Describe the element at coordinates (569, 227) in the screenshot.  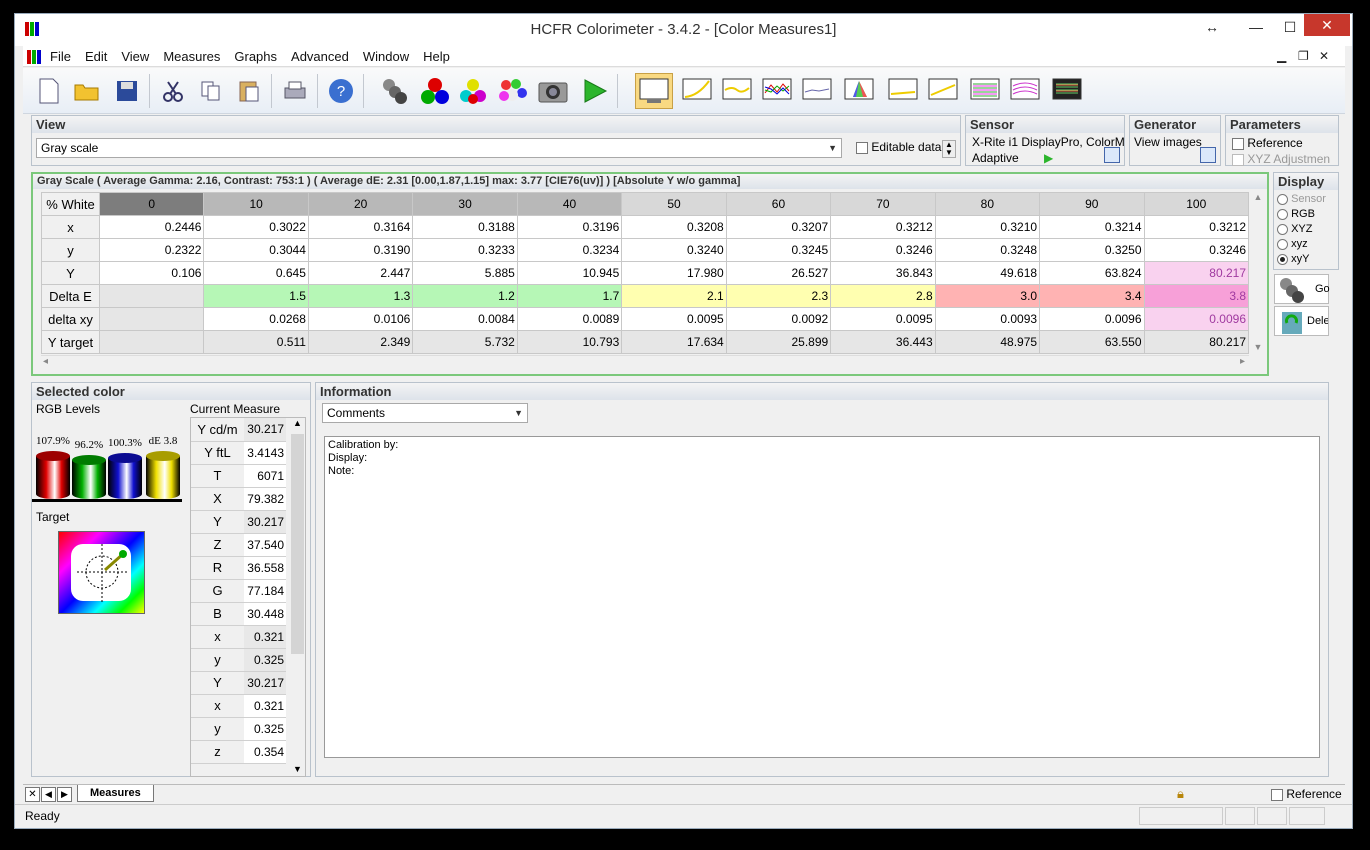
I see `table-cell: 0.3196` at that location.